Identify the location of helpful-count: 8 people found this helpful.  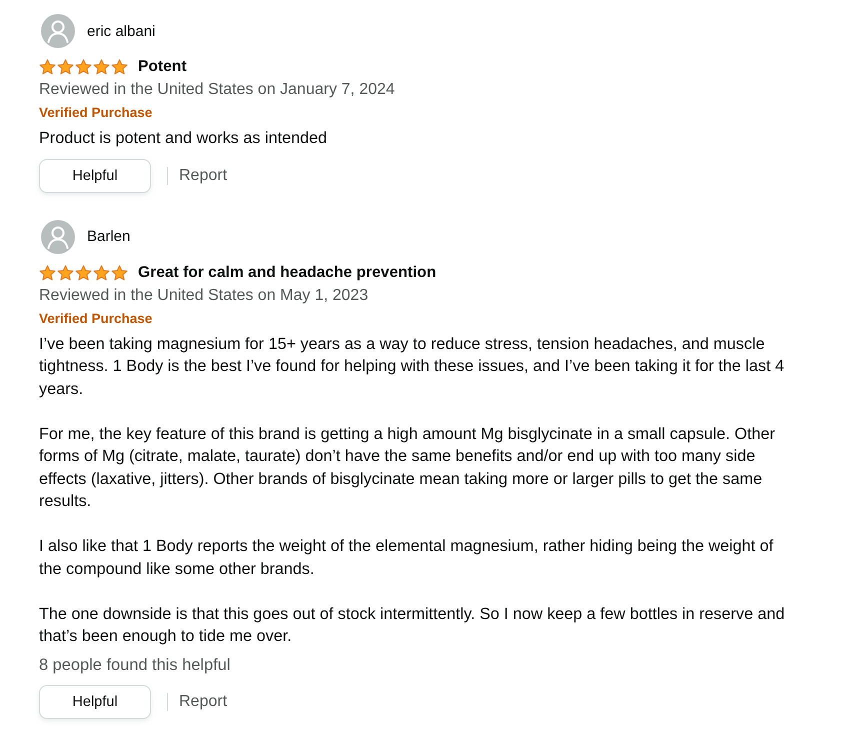
(135, 665).